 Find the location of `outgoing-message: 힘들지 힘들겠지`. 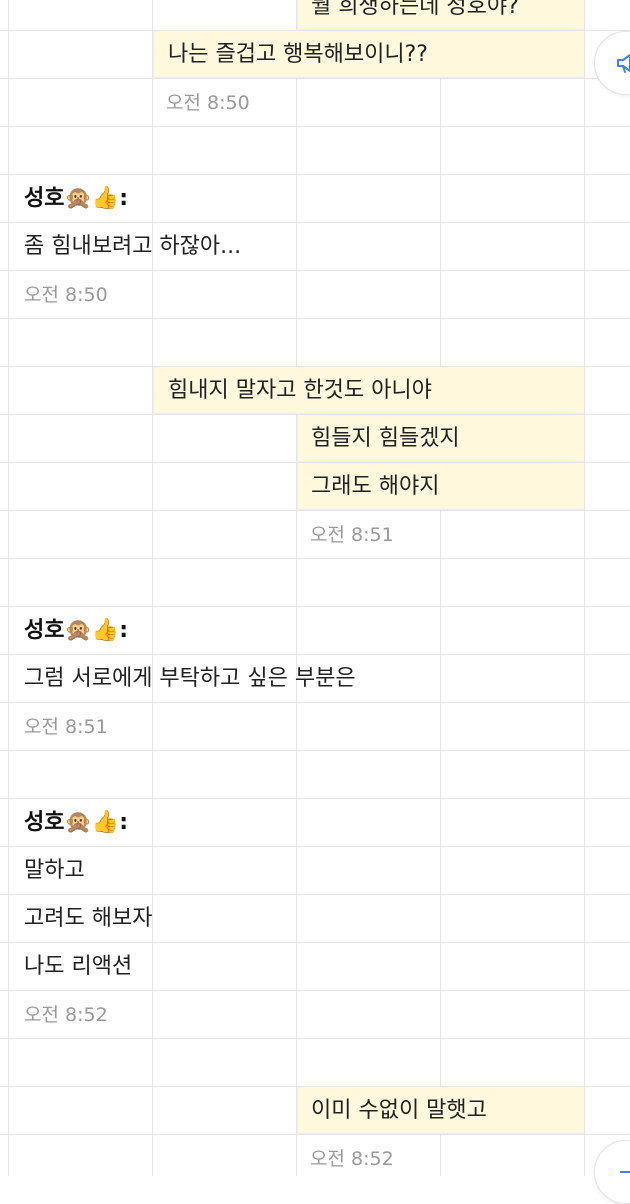

outgoing-message: 힘들지 힘들겠지 is located at coordinates (385, 438).